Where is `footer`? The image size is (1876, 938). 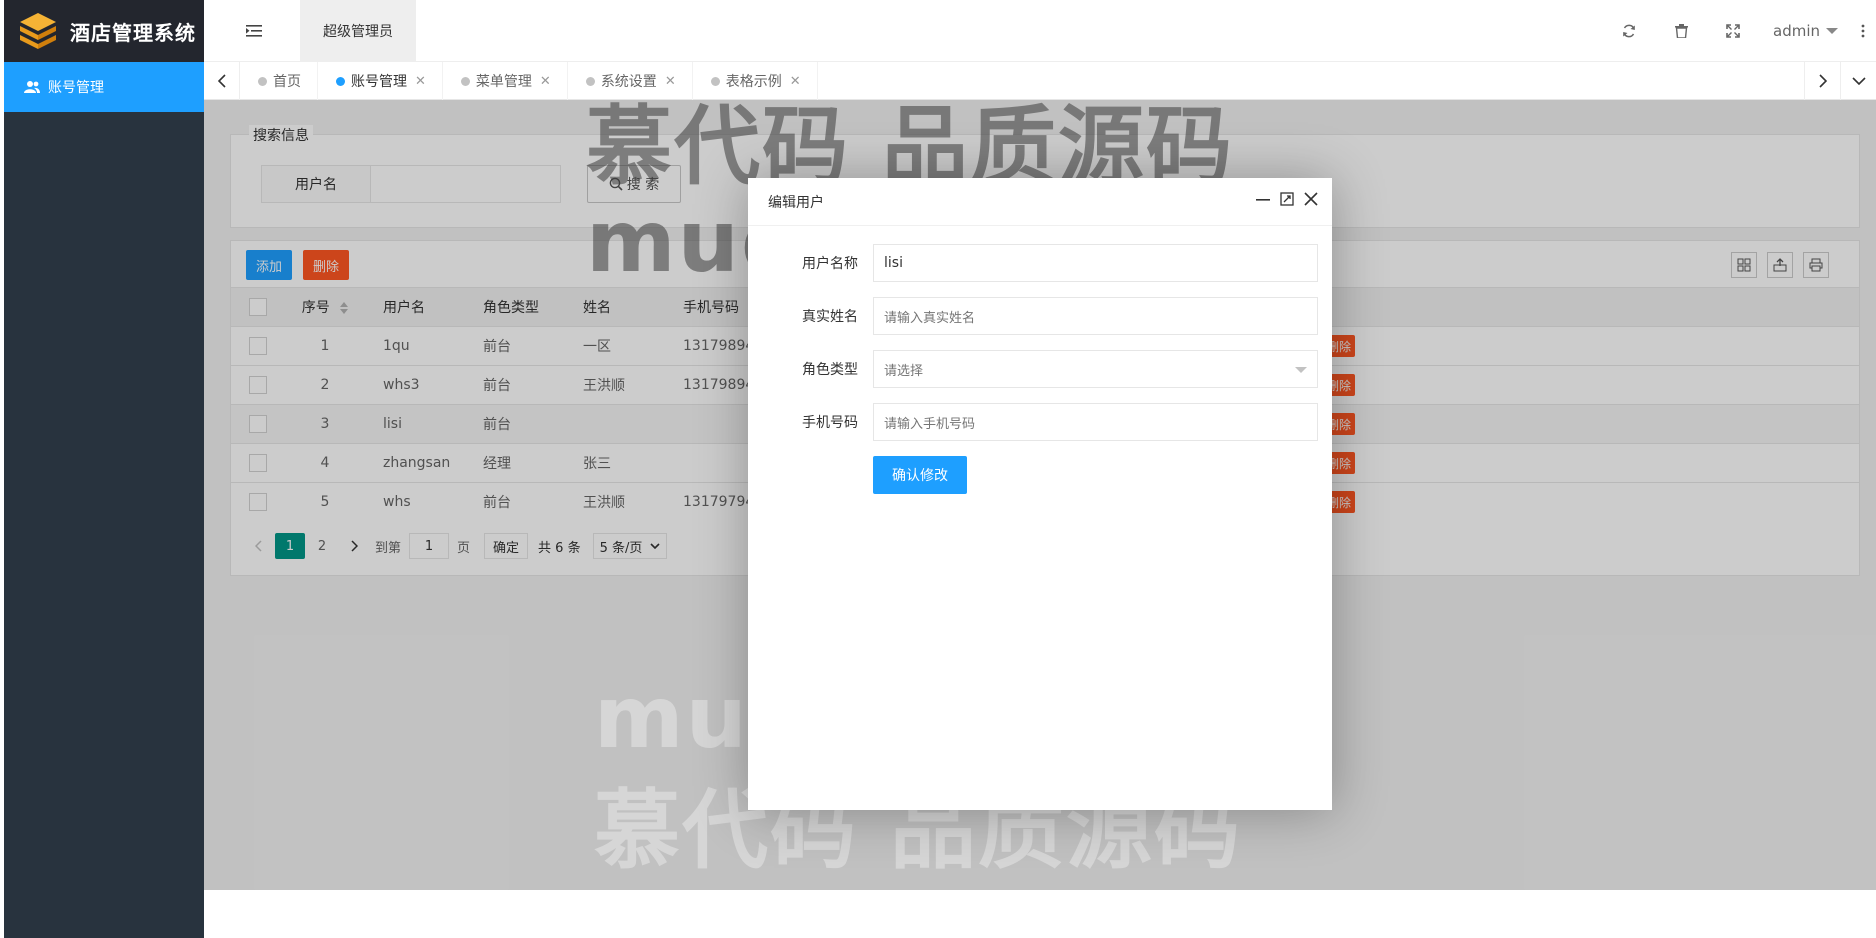
footer is located at coordinates (1040, 914).